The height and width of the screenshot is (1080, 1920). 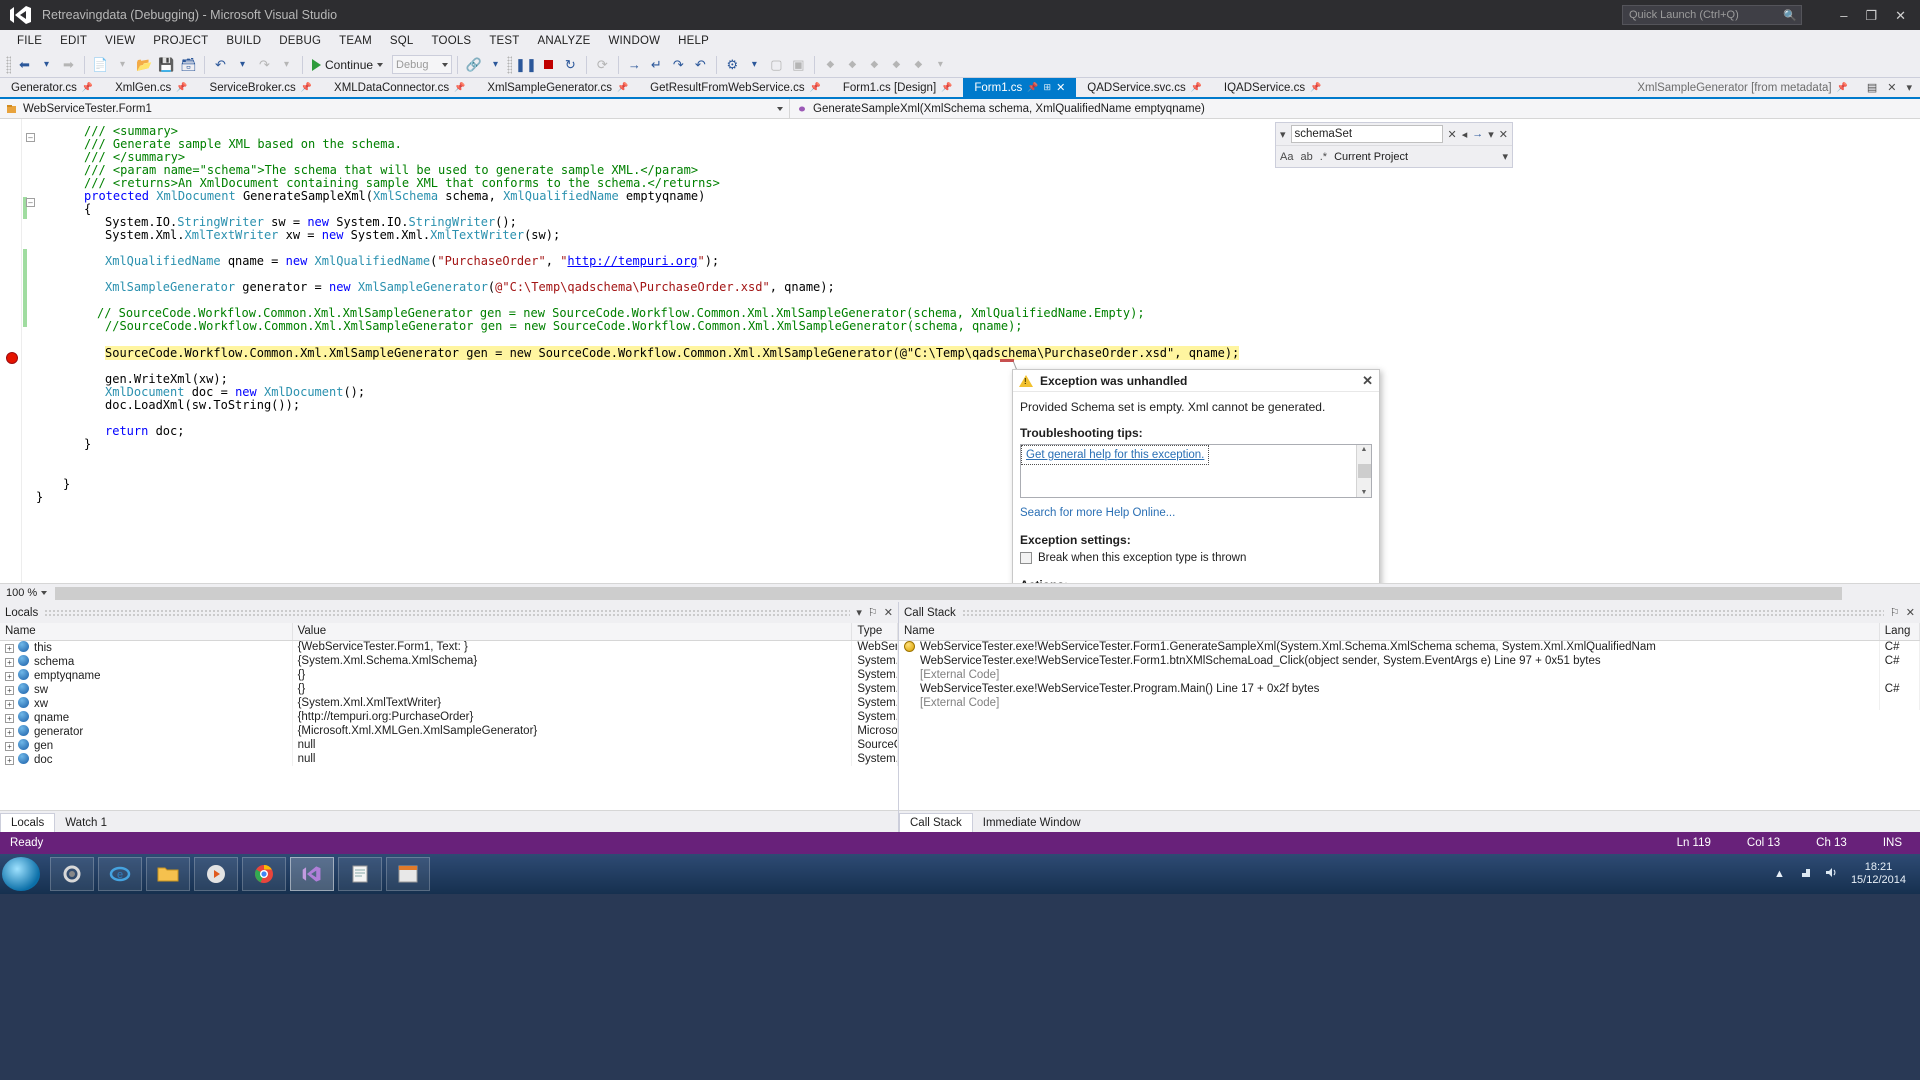 I want to click on show-next-statement-arrow-icon: →, so click(x=634, y=65).